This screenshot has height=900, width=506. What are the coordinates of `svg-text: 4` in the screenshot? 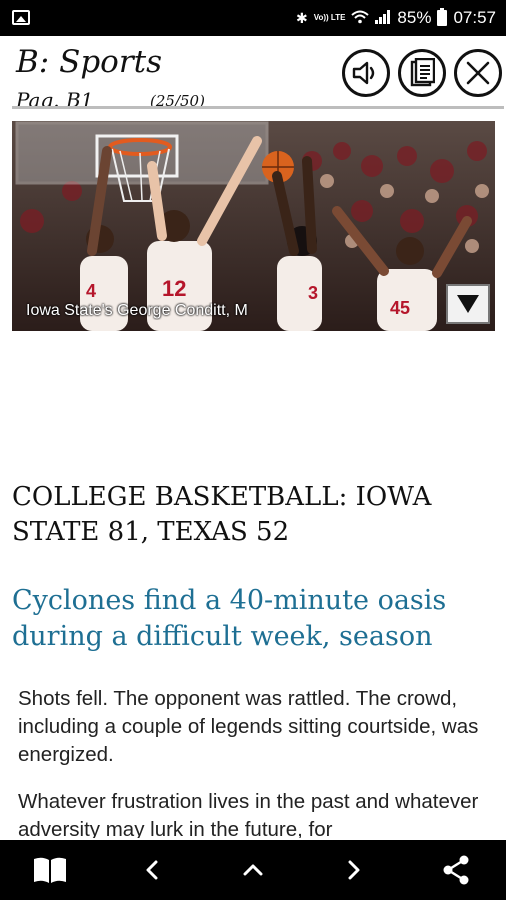 It's located at (91, 291).